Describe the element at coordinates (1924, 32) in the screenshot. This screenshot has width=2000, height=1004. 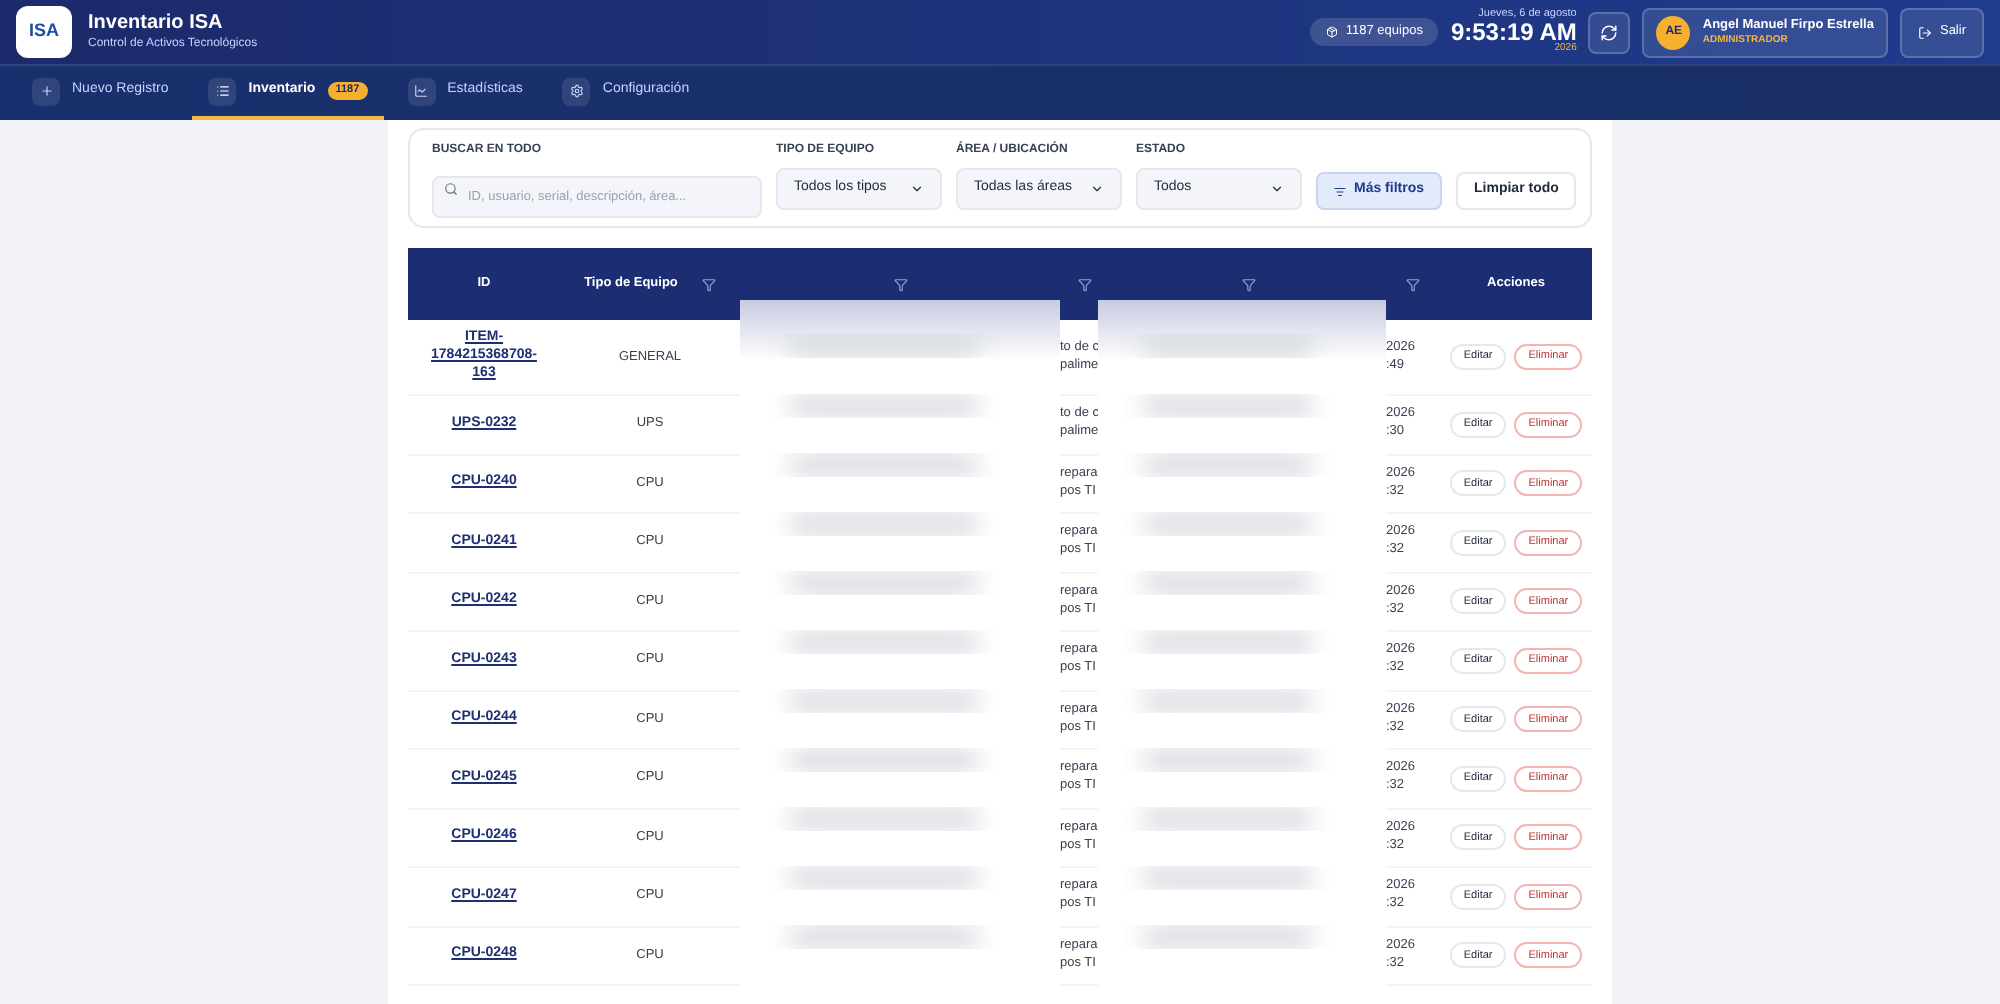
I see `logout-icon` at that location.